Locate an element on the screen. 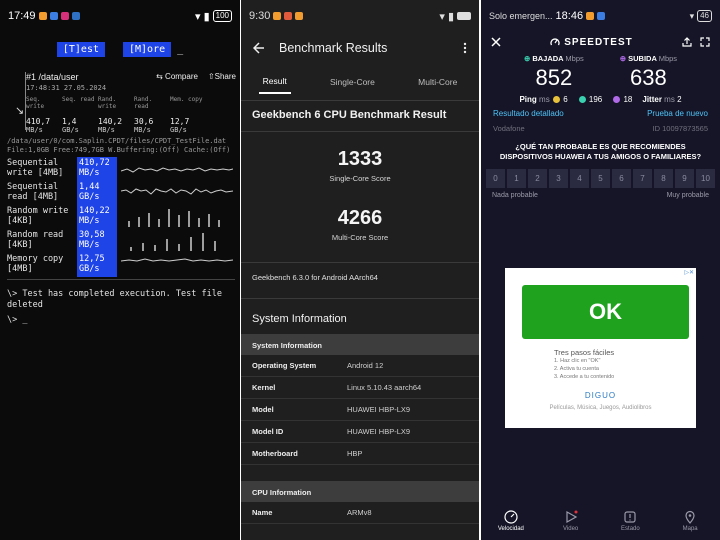  tab-bar: Result Single-Core Multi-Core is located at coordinates (360, 82).